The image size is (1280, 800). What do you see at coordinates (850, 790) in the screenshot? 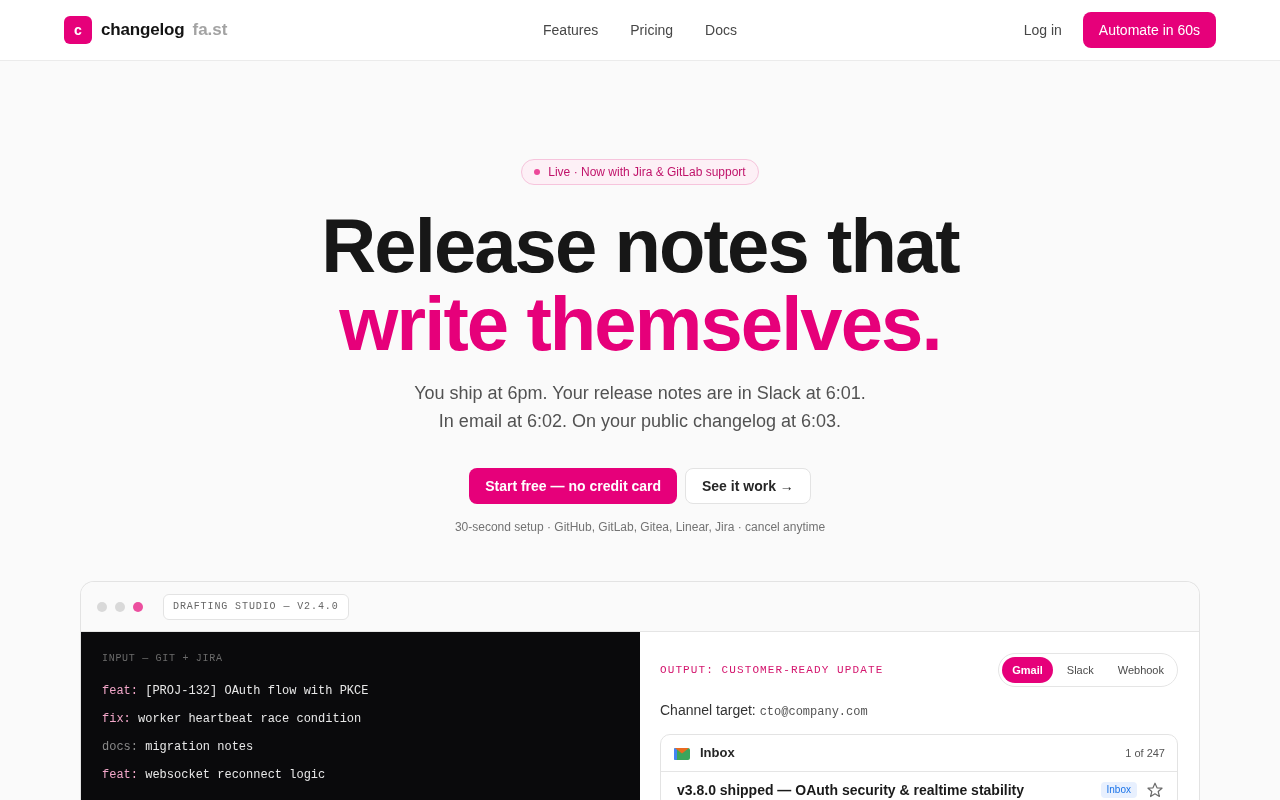
I see `email-subject: v3.8.0 shipped — OAuth security & realtime stability` at bounding box center [850, 790].